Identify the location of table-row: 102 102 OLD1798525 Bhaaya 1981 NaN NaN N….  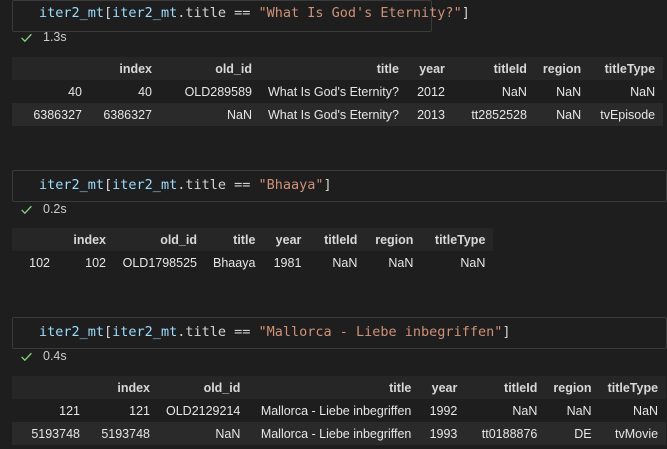
(253, 262).